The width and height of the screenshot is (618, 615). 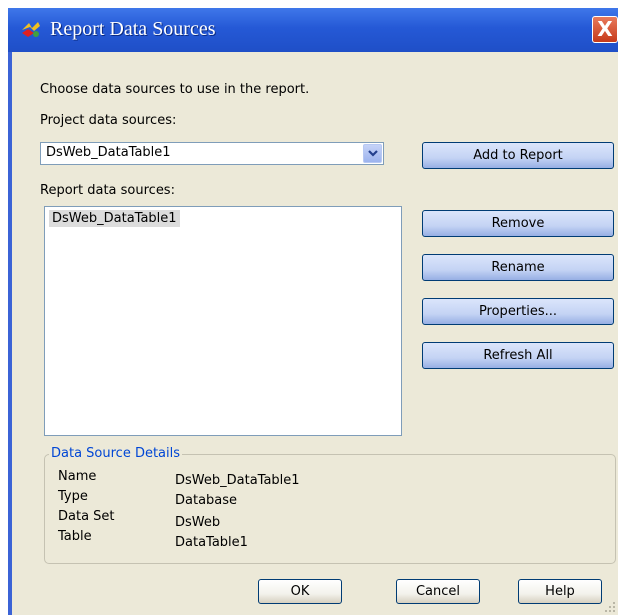 What do you see at coordinates (198, 522) in the screenshot?
I see `detail-value-data-set: DsWeb` at bounding box center [198, 522].